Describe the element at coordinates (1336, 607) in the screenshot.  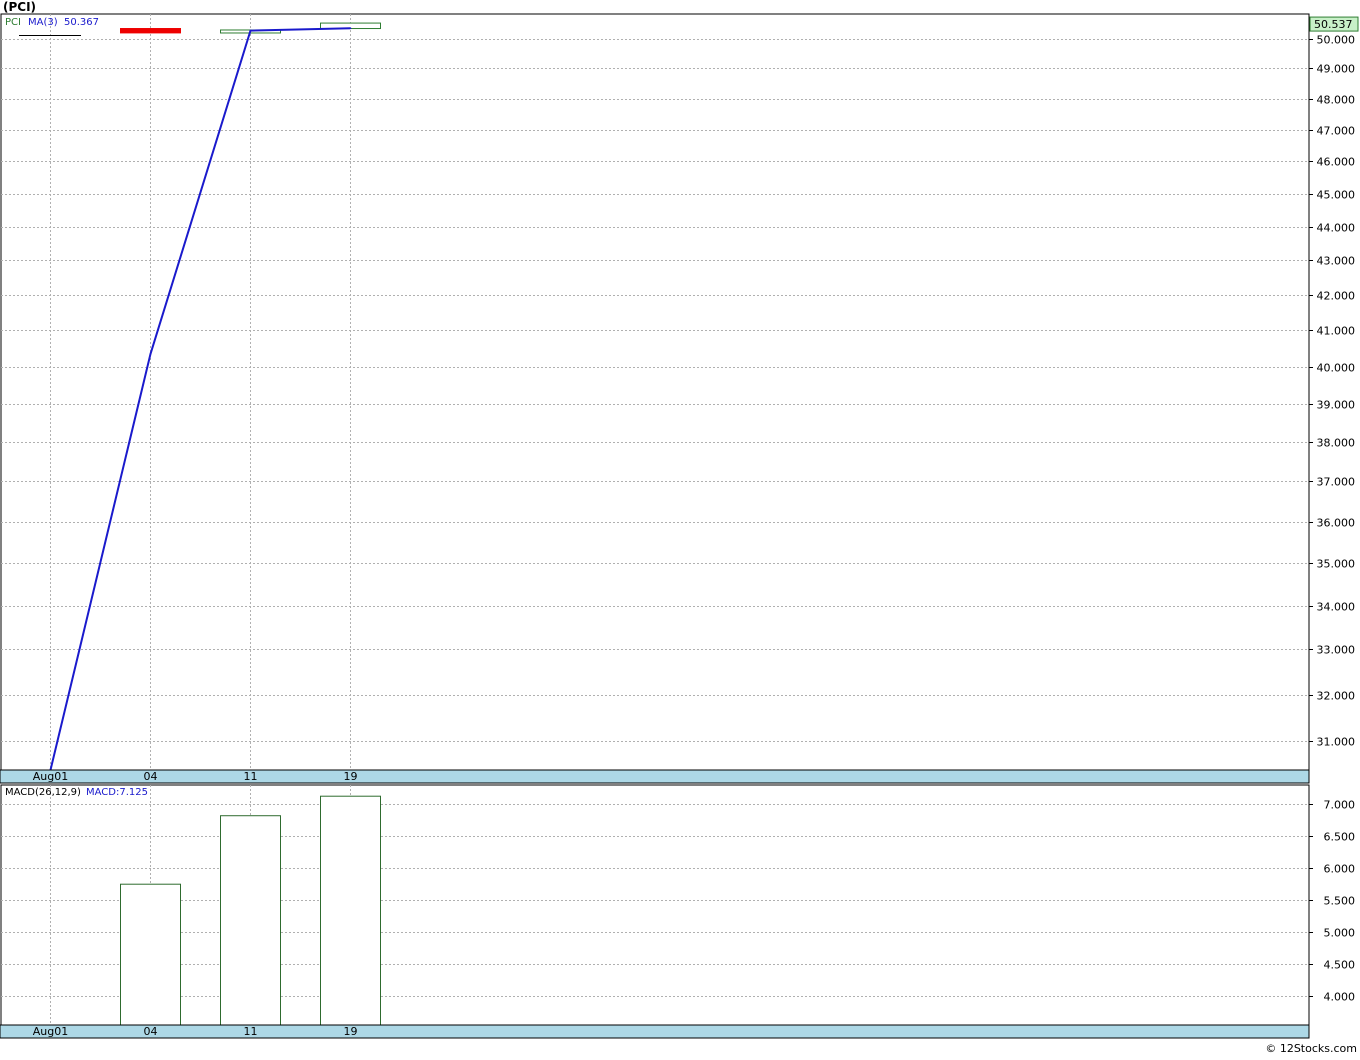
I see `price-y-tick-label: 34.000` at that location.